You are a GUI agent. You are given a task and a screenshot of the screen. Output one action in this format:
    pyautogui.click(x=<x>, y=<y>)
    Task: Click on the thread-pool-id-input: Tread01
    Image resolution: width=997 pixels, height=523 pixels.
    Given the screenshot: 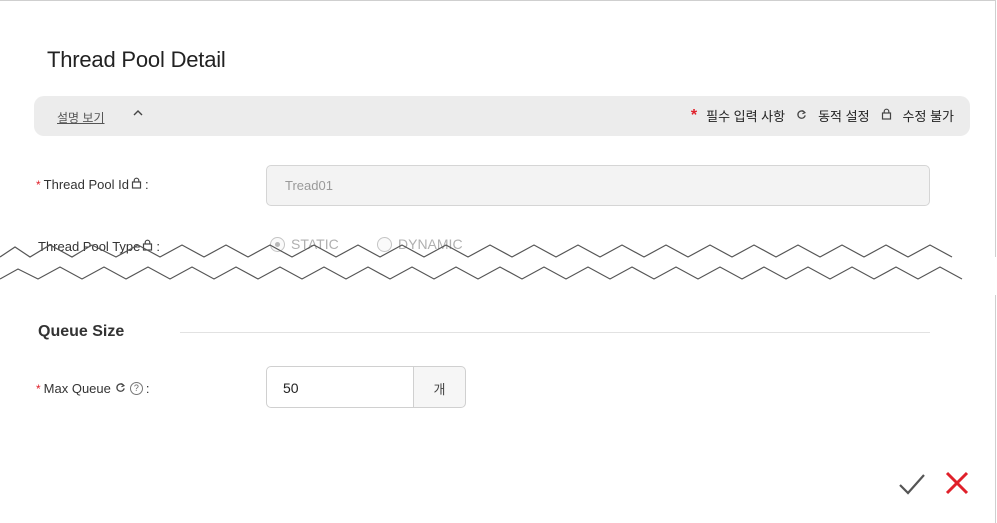 What is the action you would take?
    pyautogui.click(x=598, y=185)
    